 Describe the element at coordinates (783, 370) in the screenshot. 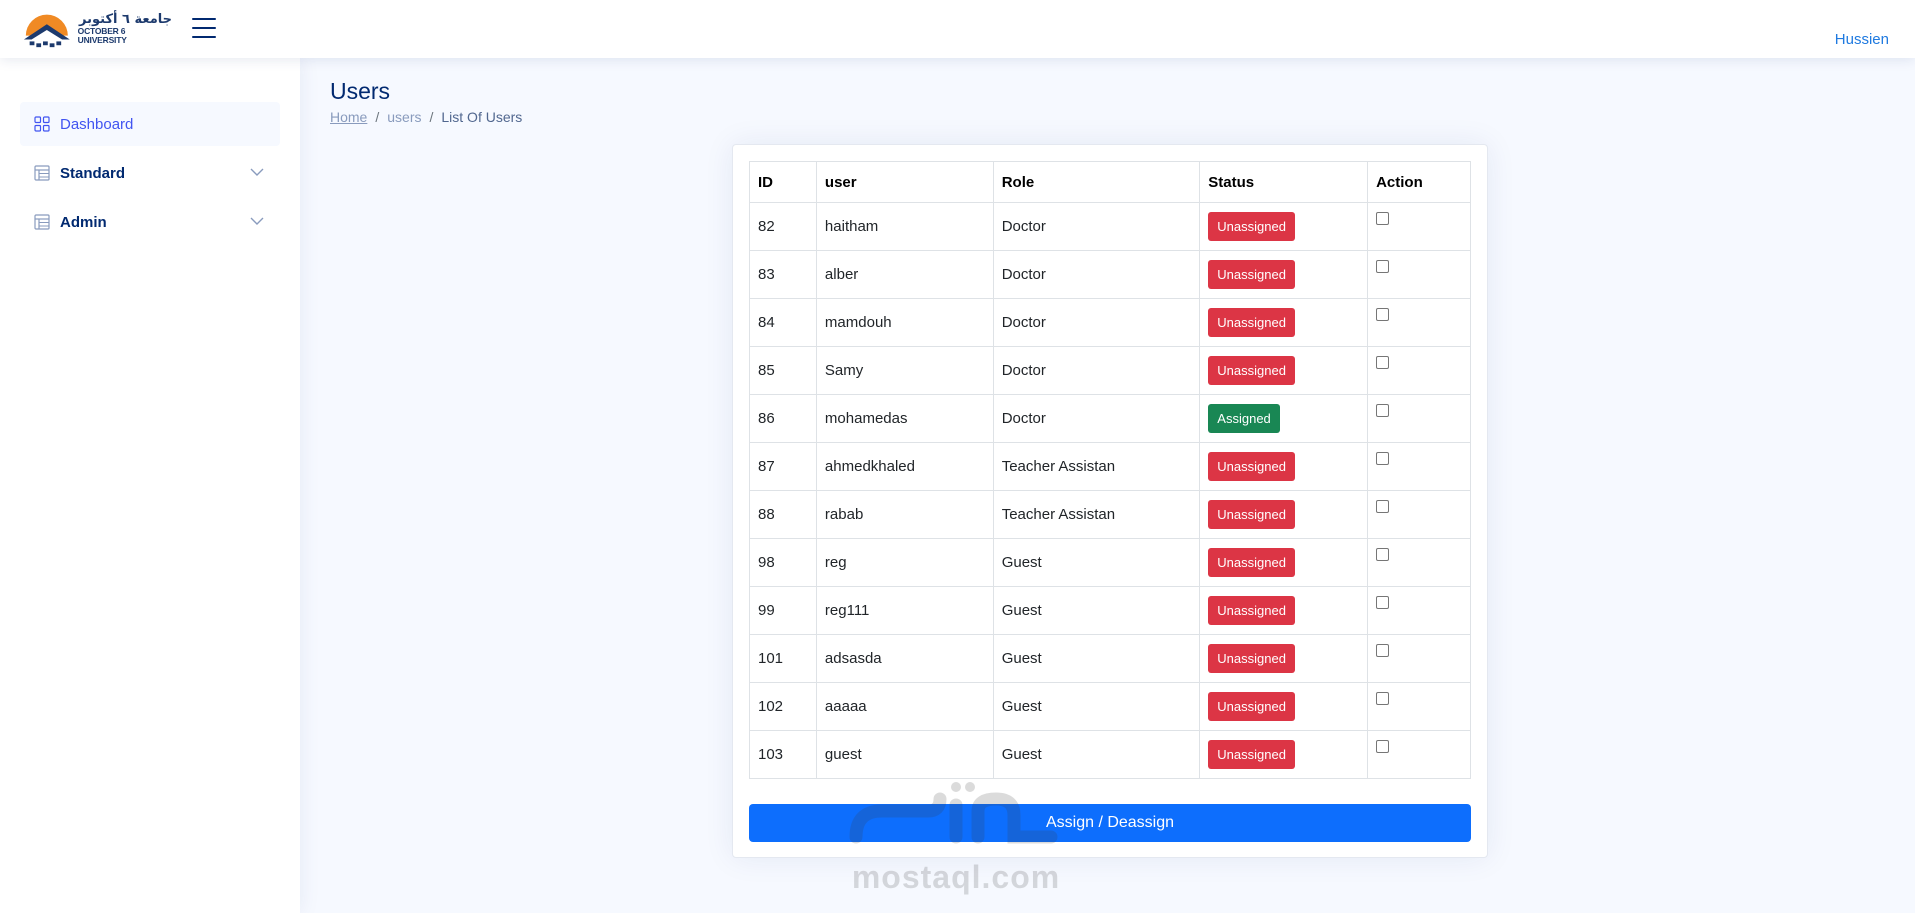

I see `cell-id: 85` at that location.